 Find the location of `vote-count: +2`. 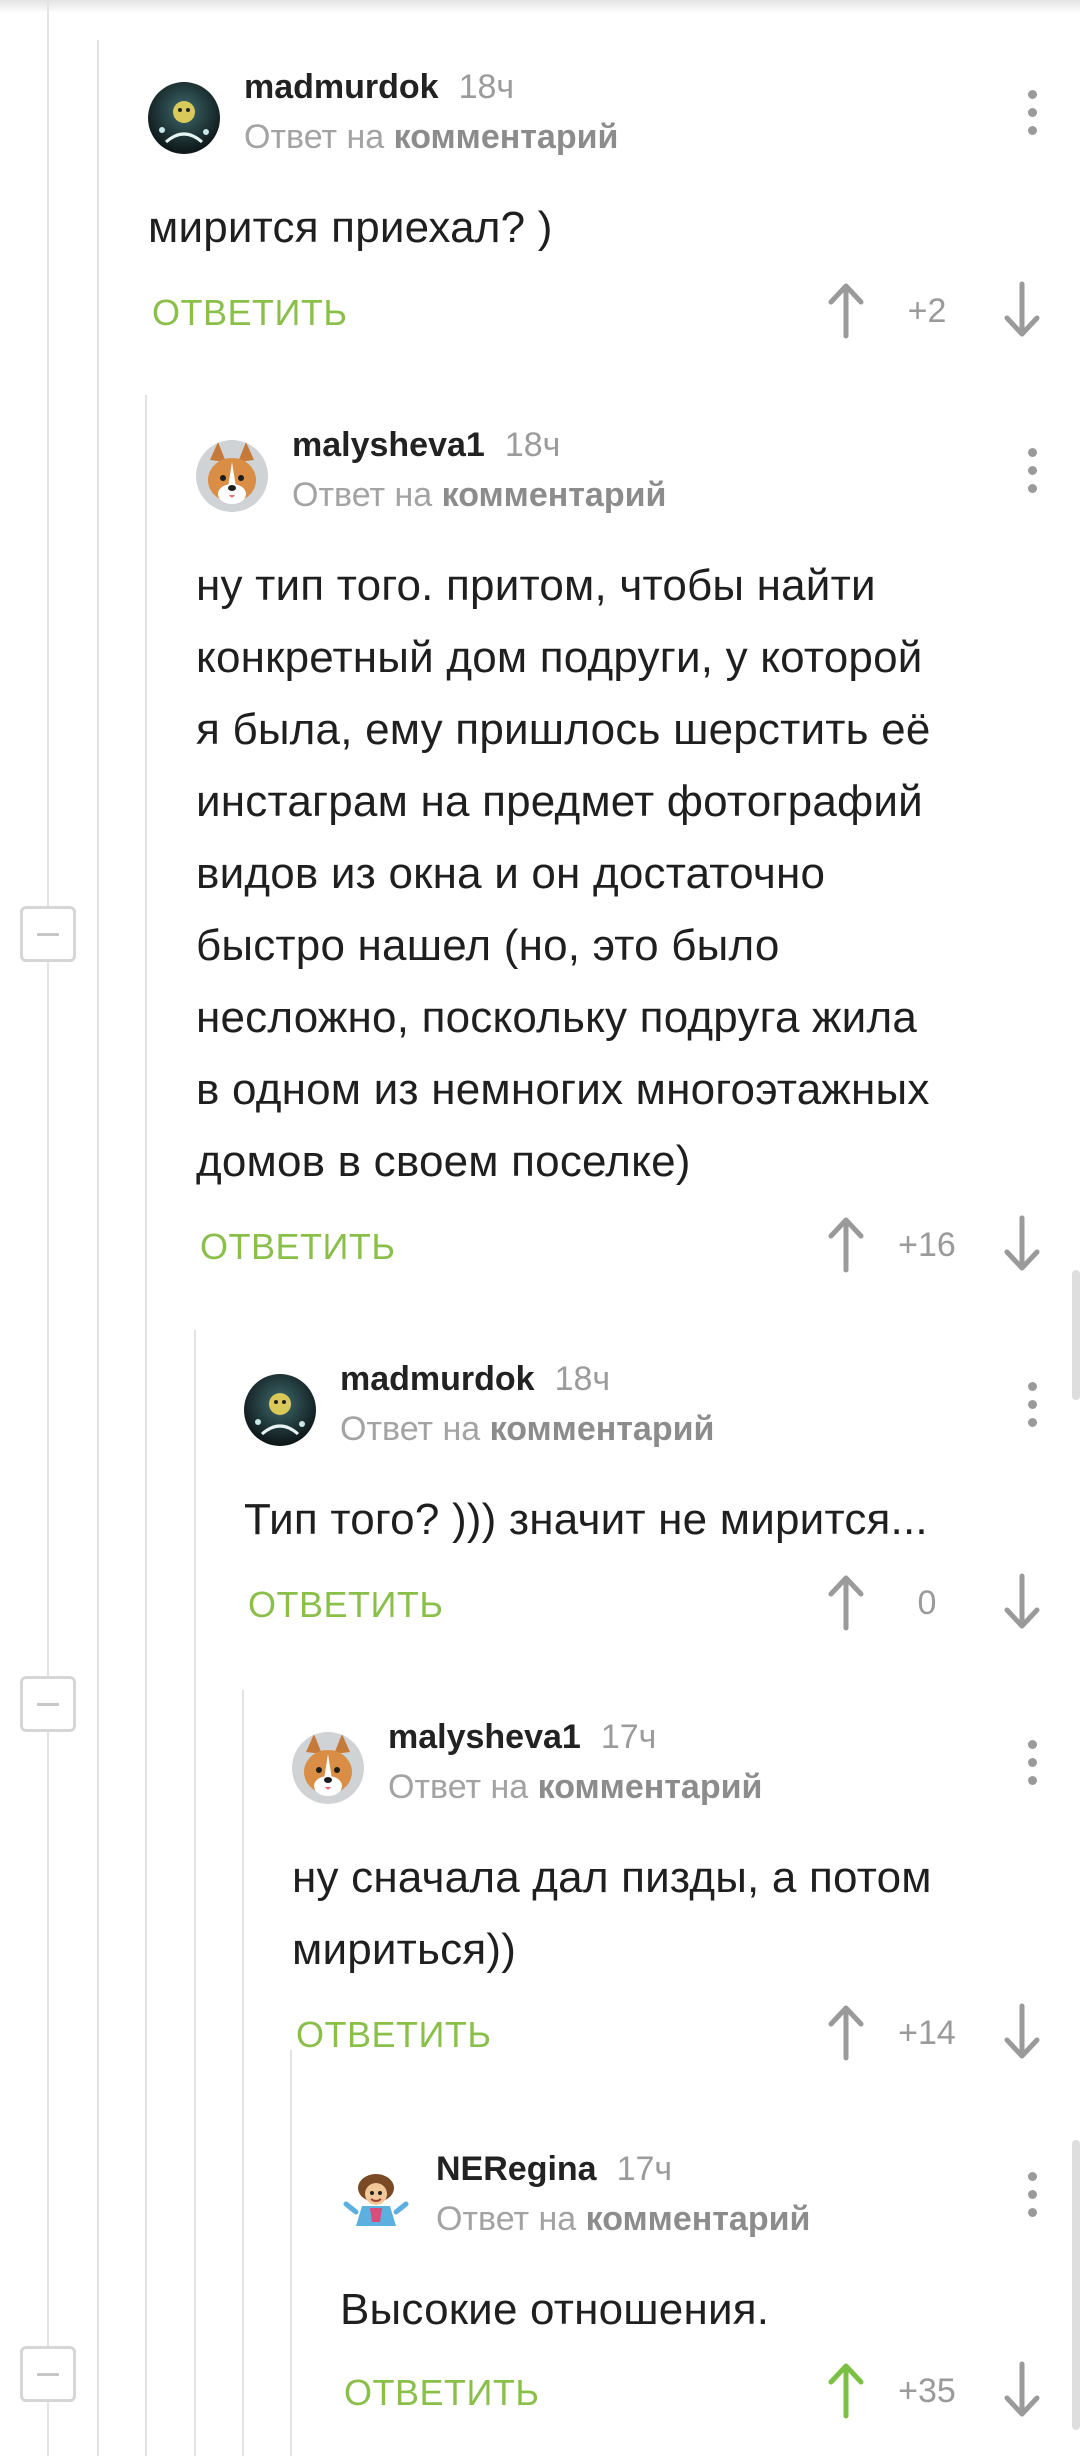

vote-count: +2 is located at coordinates (927, 311).